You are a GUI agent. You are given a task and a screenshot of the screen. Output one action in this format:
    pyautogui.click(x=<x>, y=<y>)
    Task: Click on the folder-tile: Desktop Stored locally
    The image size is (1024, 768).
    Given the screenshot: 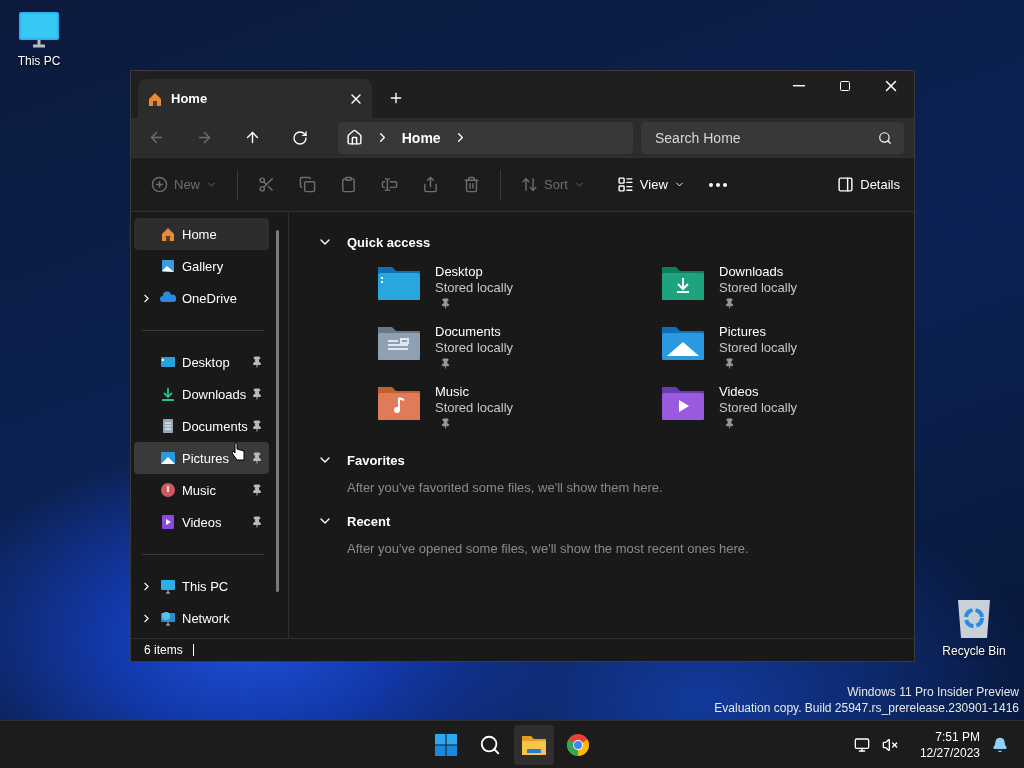 What is the action you would take?
    pyautogui.click(x=519, y=290)
    